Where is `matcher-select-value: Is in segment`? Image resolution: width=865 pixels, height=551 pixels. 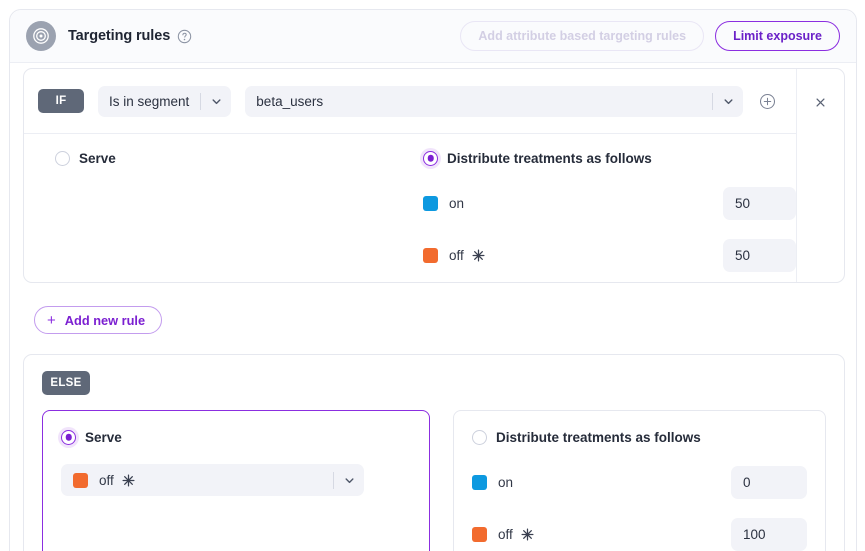 matcher-select-value: Is in segment is located at coordinates (149, 101).